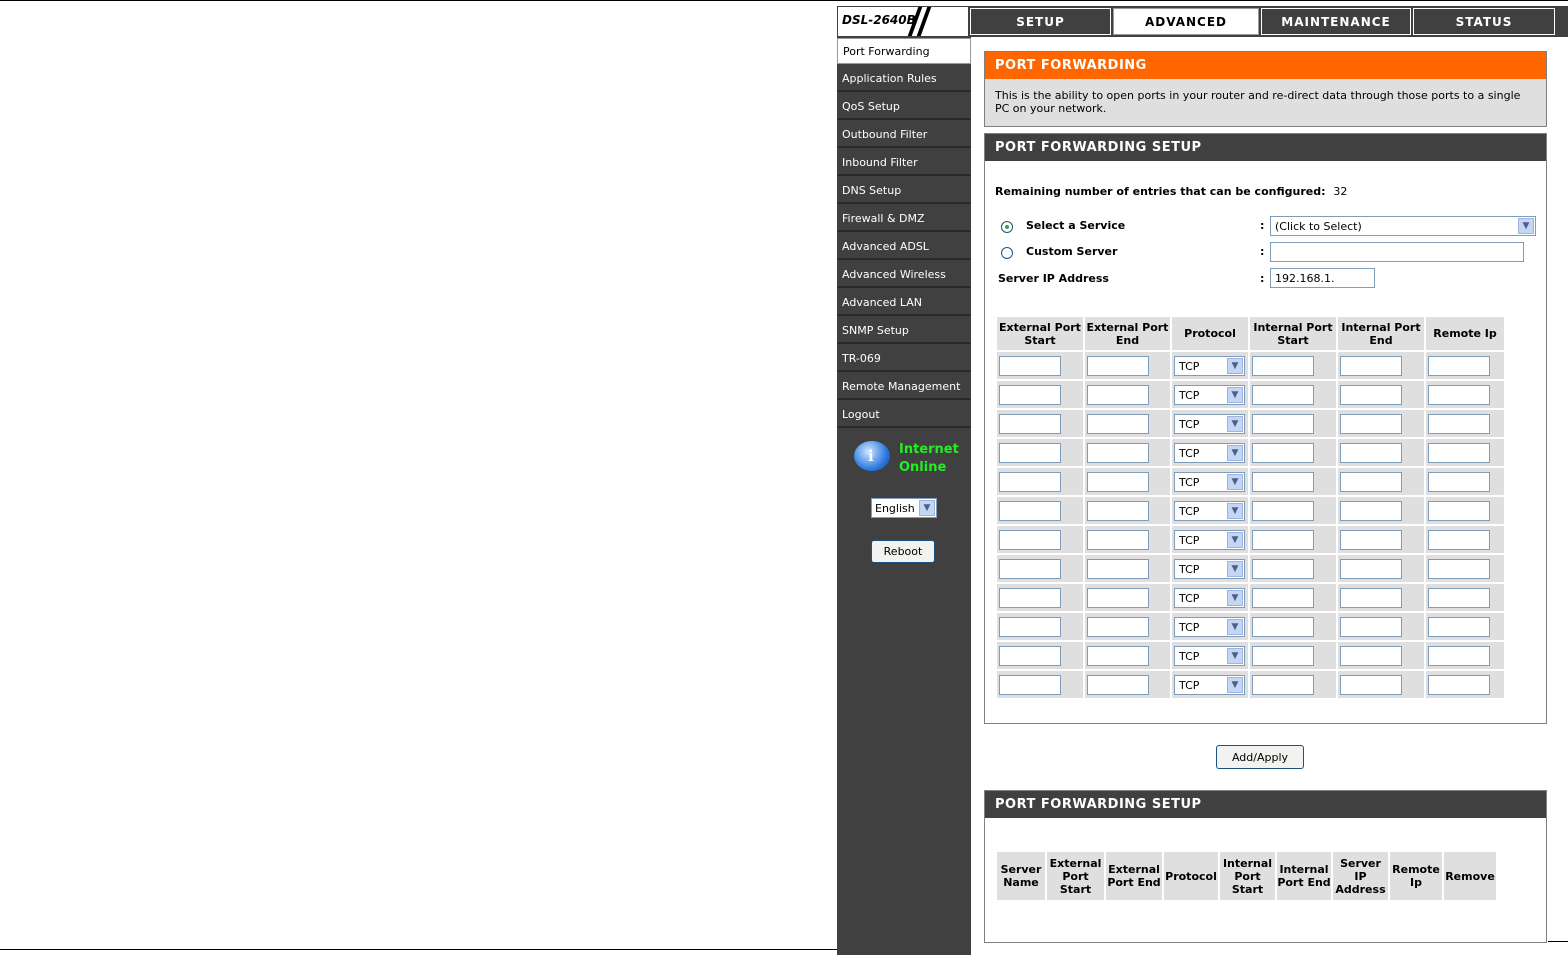 This screenshot has width=1568, height=955. What do you see at coordinates (1403, 226) in the screenshot?
I see `service-select: (Click to Select) ▼` at bounding box center [1403, 226].